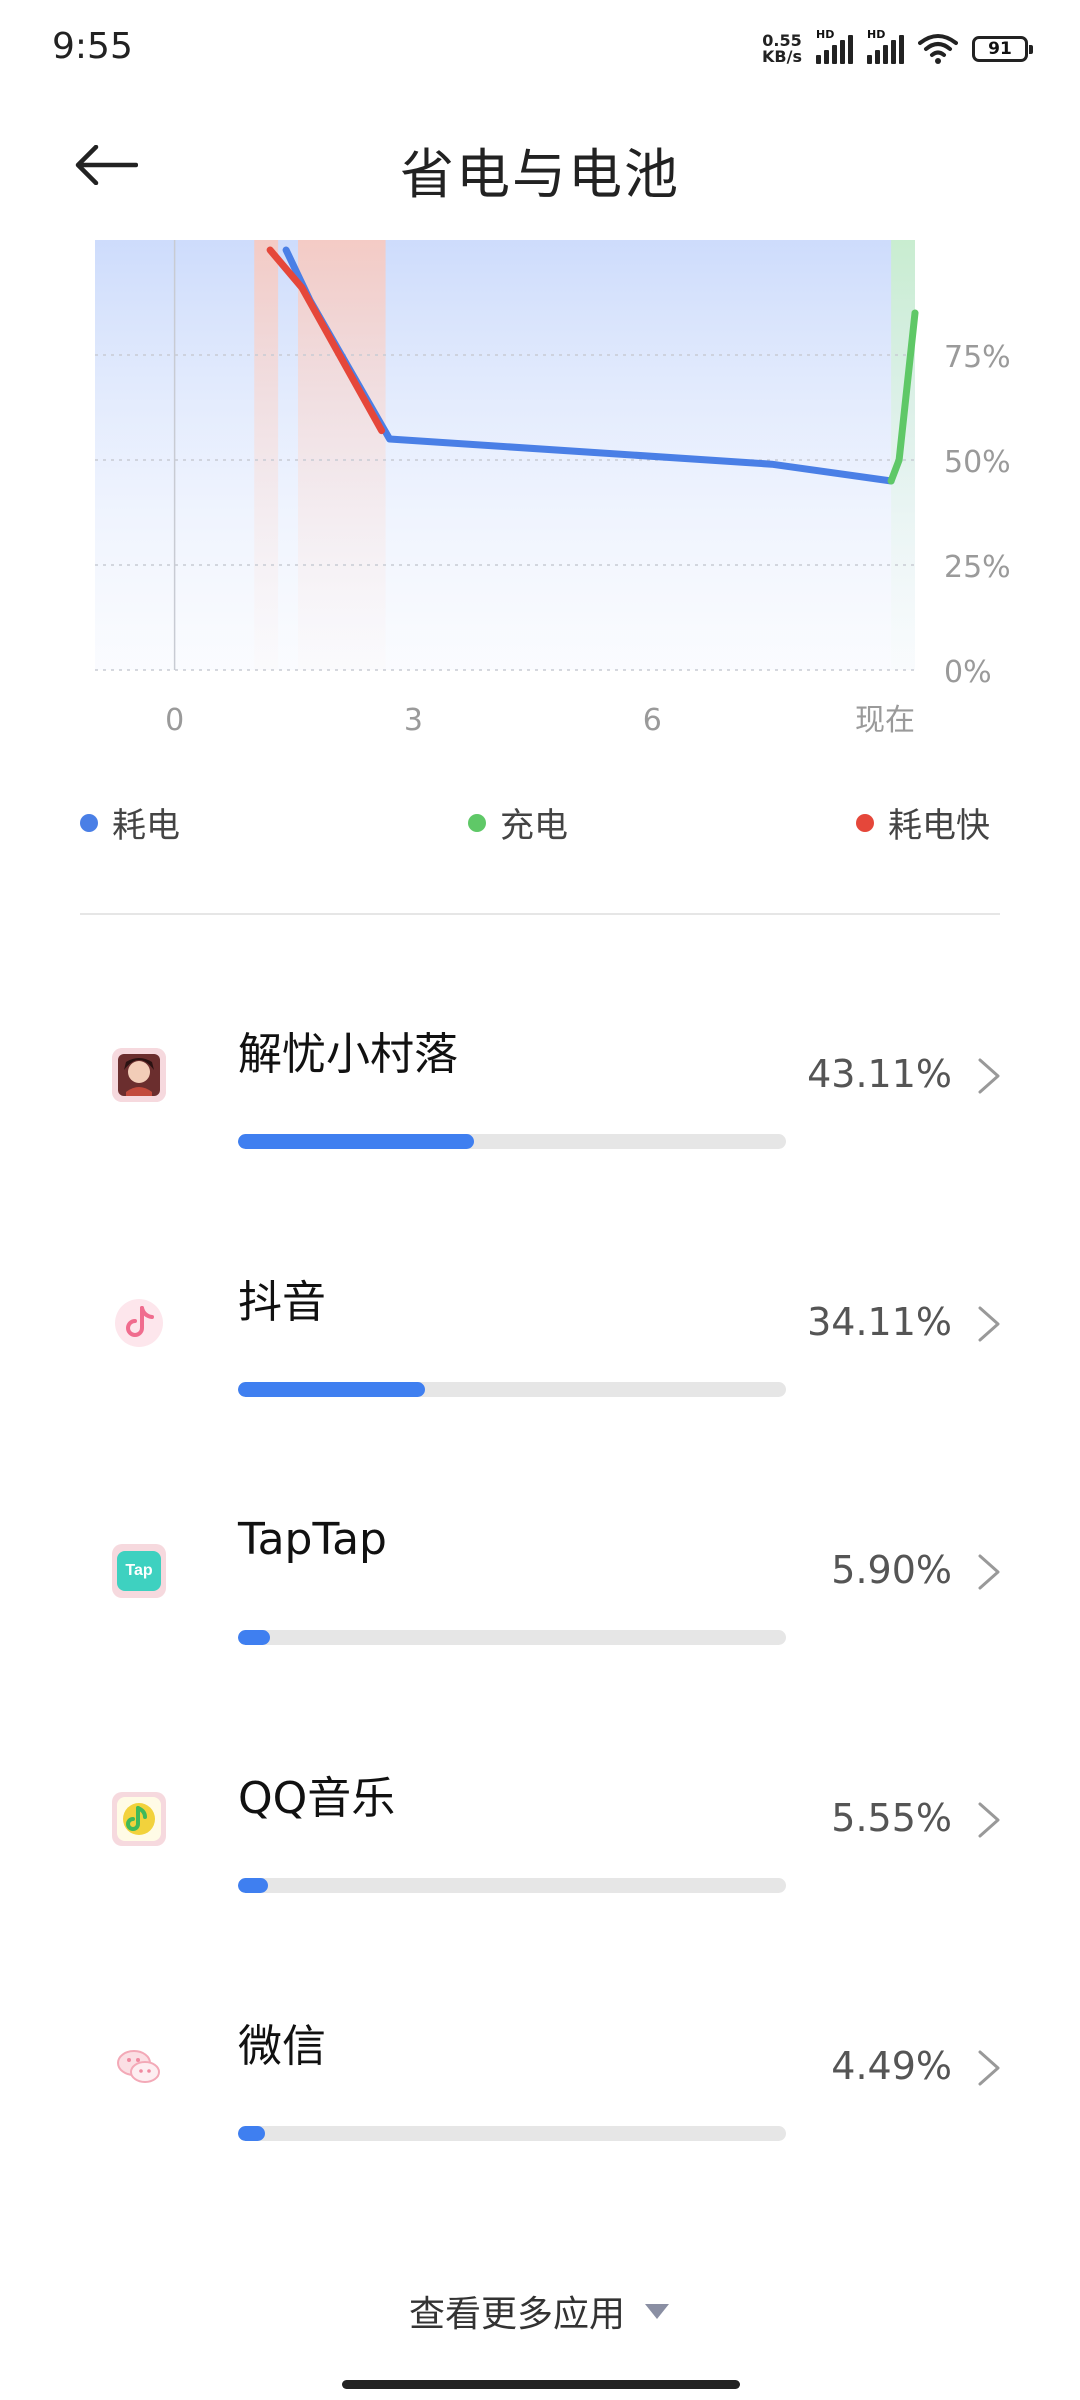 This screenshot has height=2400, width=1080. Describe the element at coordinates (282, 2046) in the screenshot. I see `app-name: 微信` at that location.